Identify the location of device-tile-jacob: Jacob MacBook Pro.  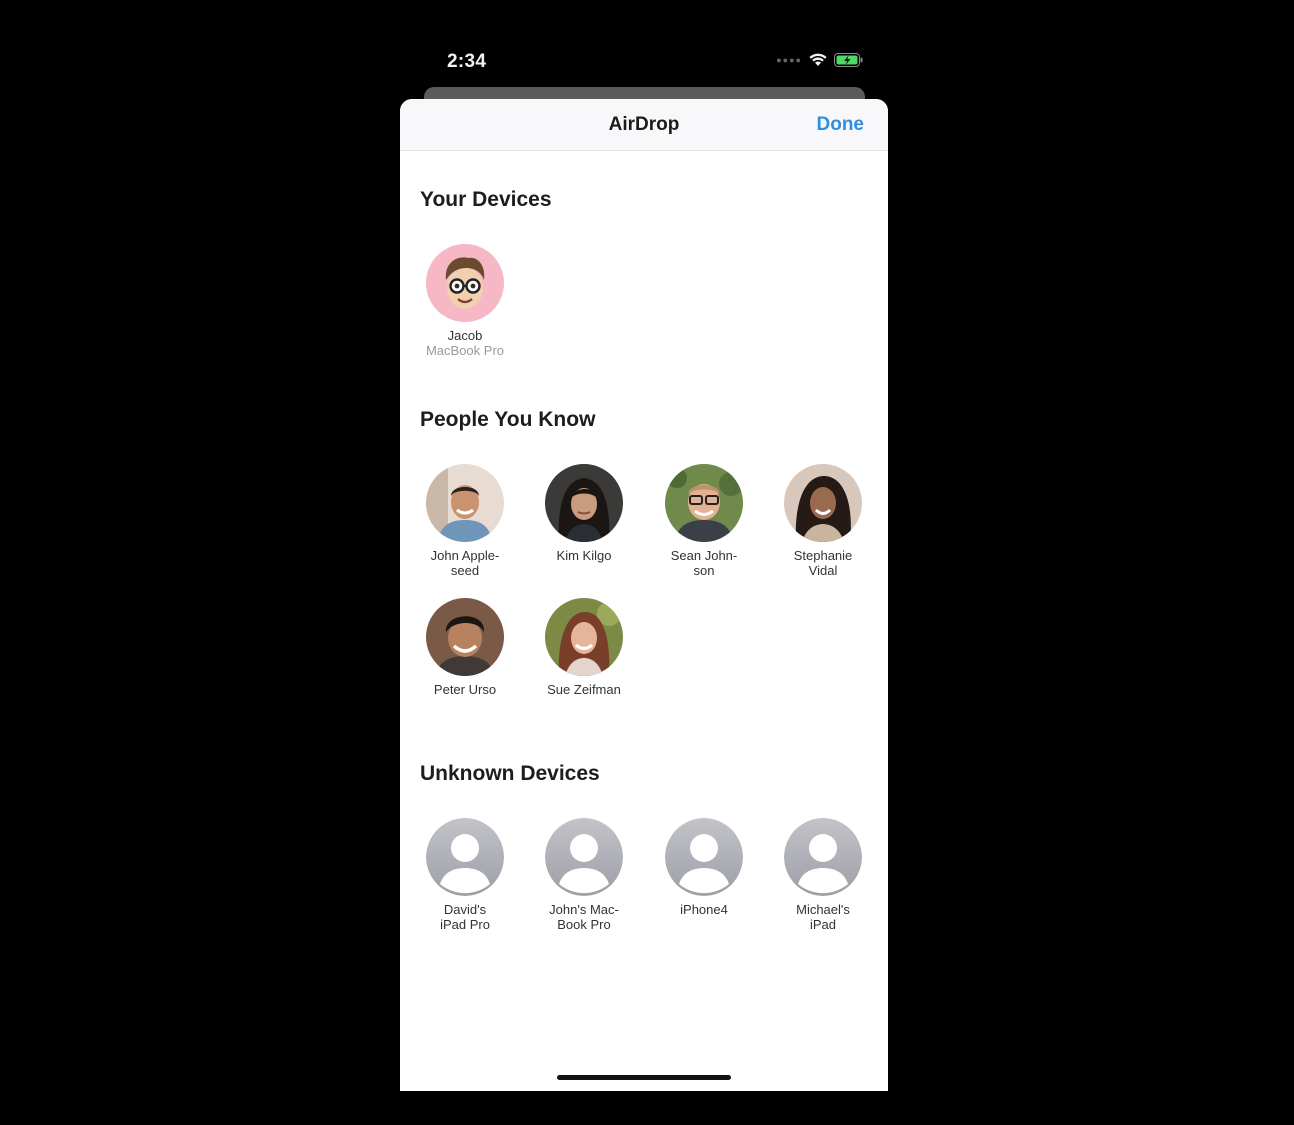
(465, 301).